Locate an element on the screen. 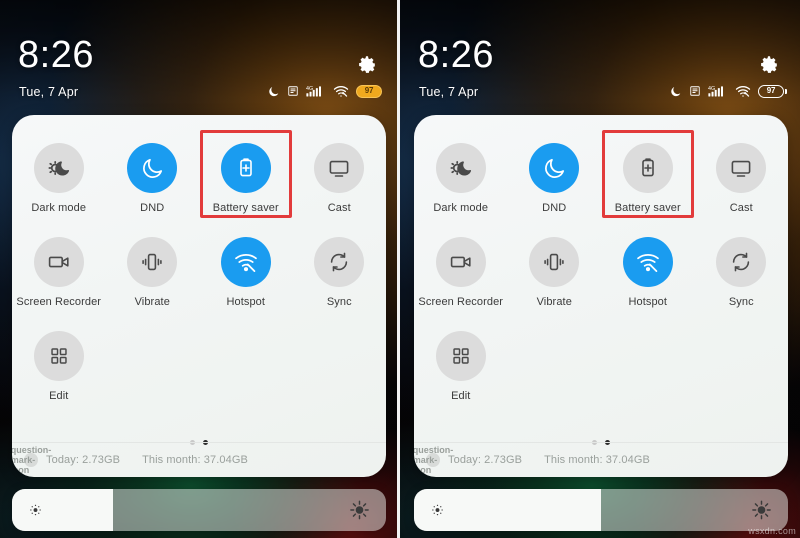 This screenshot has width=800, height=538. watermark: wsxdn.com is located at coordinates (772, 531).